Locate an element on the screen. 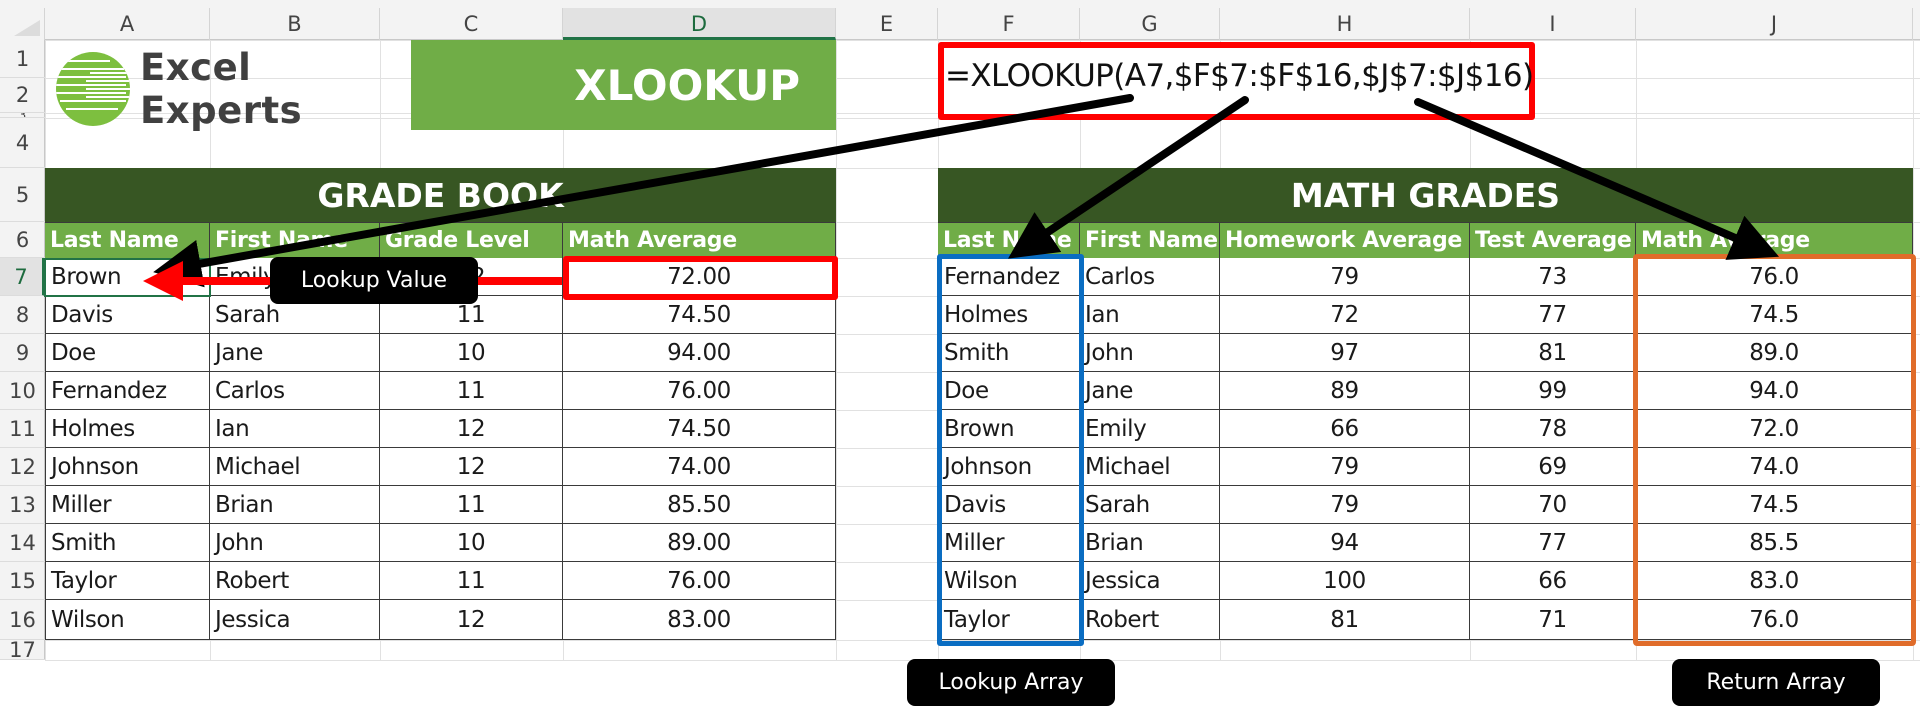 The height and width of the screenshot is (711, 1920). grade-book-cell: Miller is located at coordinates (127, 505).